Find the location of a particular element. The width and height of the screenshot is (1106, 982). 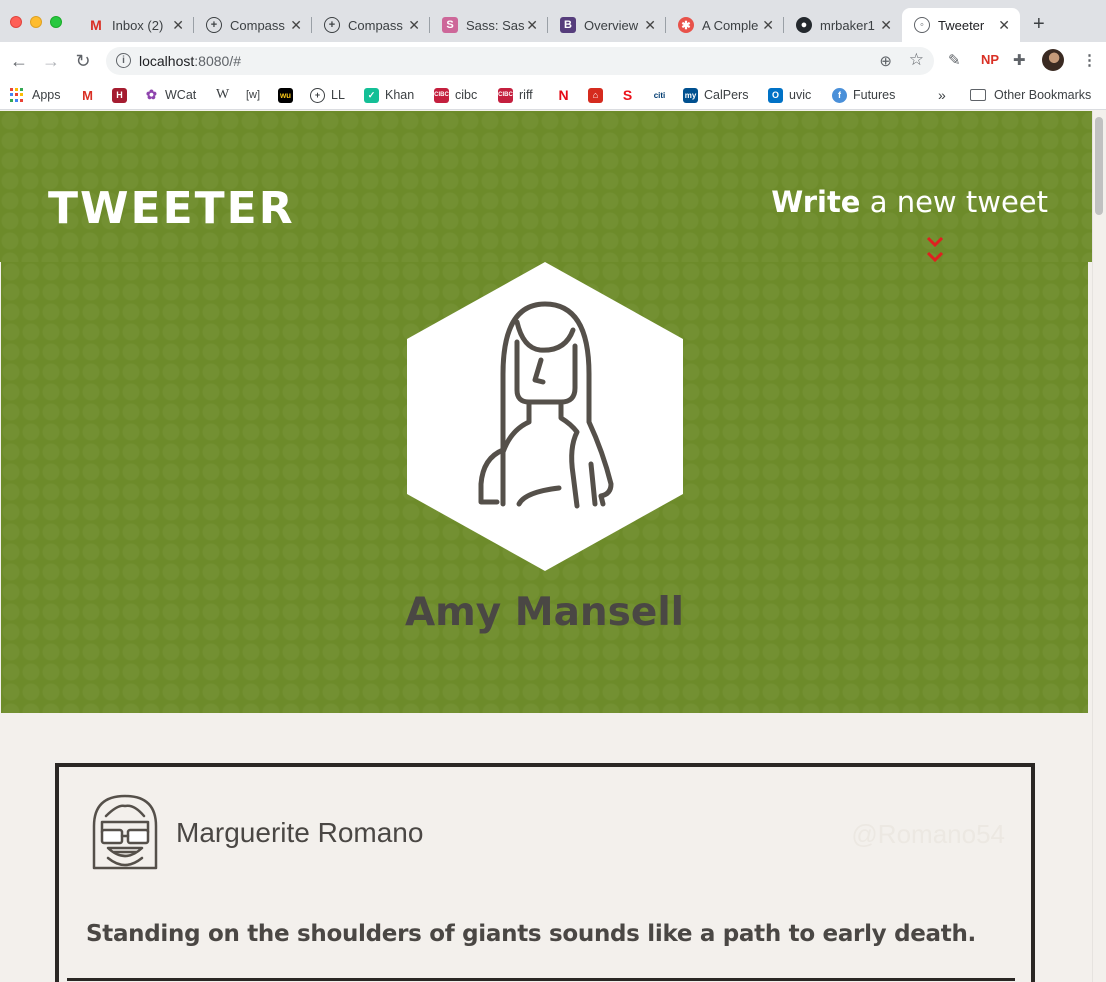

forward-arrow-icon: → is located at coordinates (51, 61).